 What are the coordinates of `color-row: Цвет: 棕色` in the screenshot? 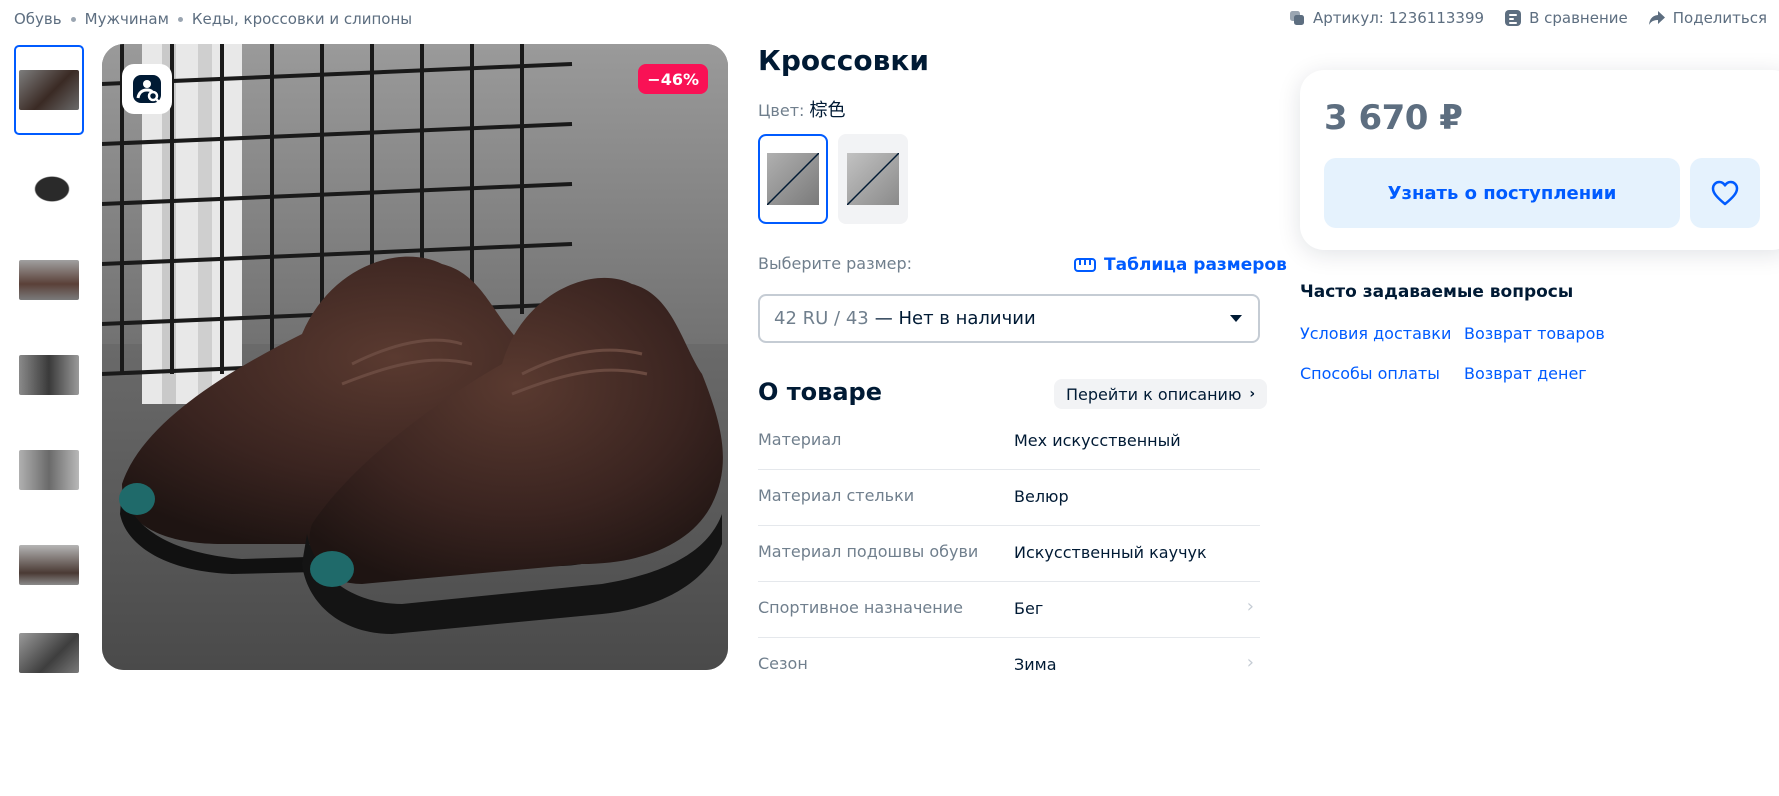 It's located at (802, 109).